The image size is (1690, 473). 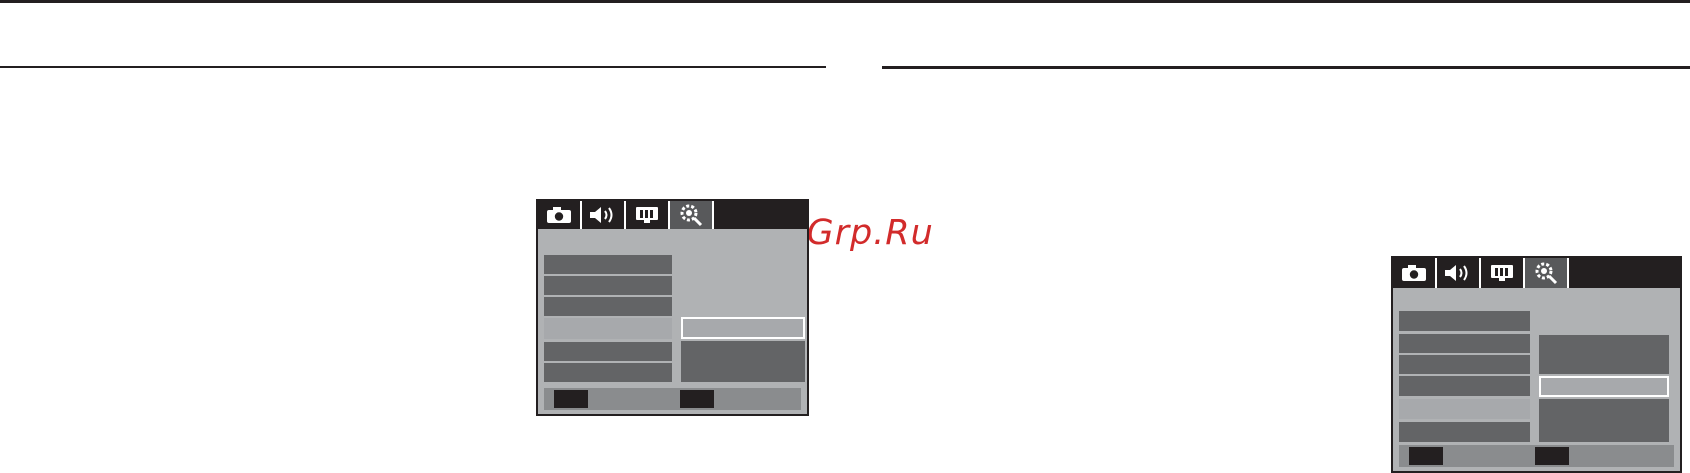 What do you see at coordinates (1536, 364) in the screenshot?
I see `camera-lcd-screen-right` at bounding box center [1536, 364].